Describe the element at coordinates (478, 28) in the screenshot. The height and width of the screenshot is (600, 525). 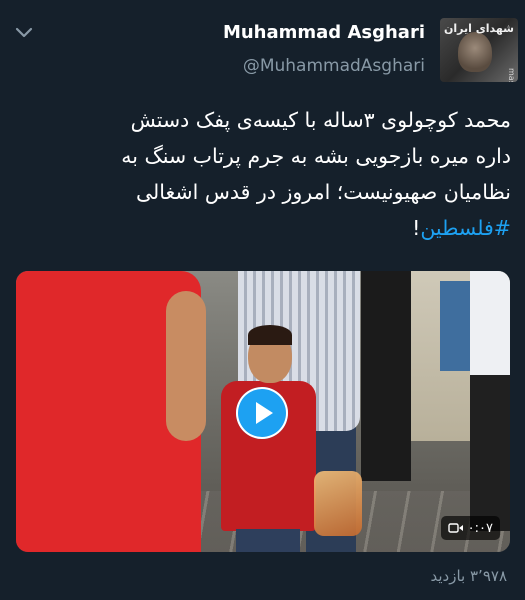
I see `avatar-logo-text: شهدای ایران` at that location.